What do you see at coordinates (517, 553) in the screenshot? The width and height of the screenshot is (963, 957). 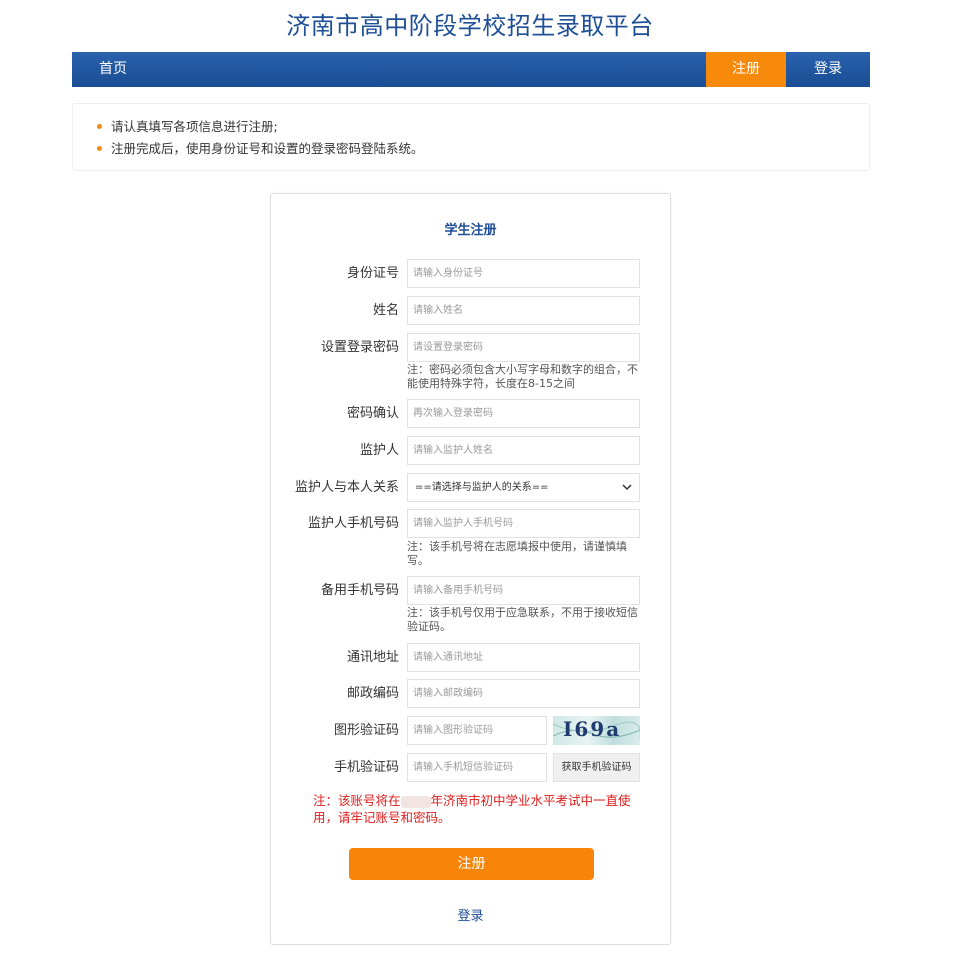 I see `guardian-phone-hint: 注：该手机号将在志愿填报中使用，请谨慎填写。` at bounding box center [517, 553].